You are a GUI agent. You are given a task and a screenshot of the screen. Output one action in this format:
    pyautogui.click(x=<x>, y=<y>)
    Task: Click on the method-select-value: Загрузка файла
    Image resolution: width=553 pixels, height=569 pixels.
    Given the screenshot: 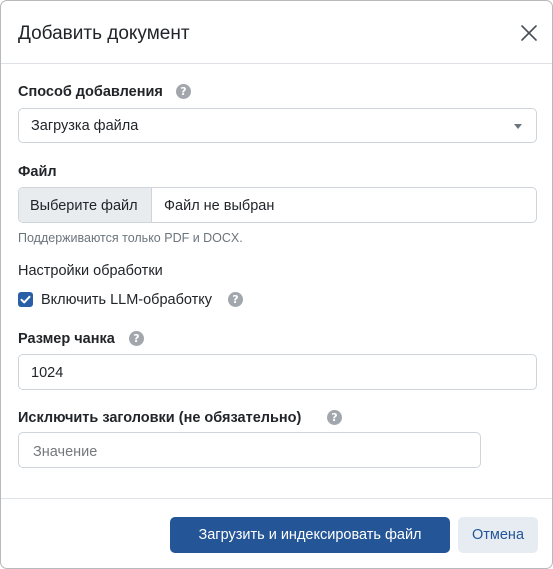 What is the action you would take?
    pyautogui.click(x=85, y=126)
    